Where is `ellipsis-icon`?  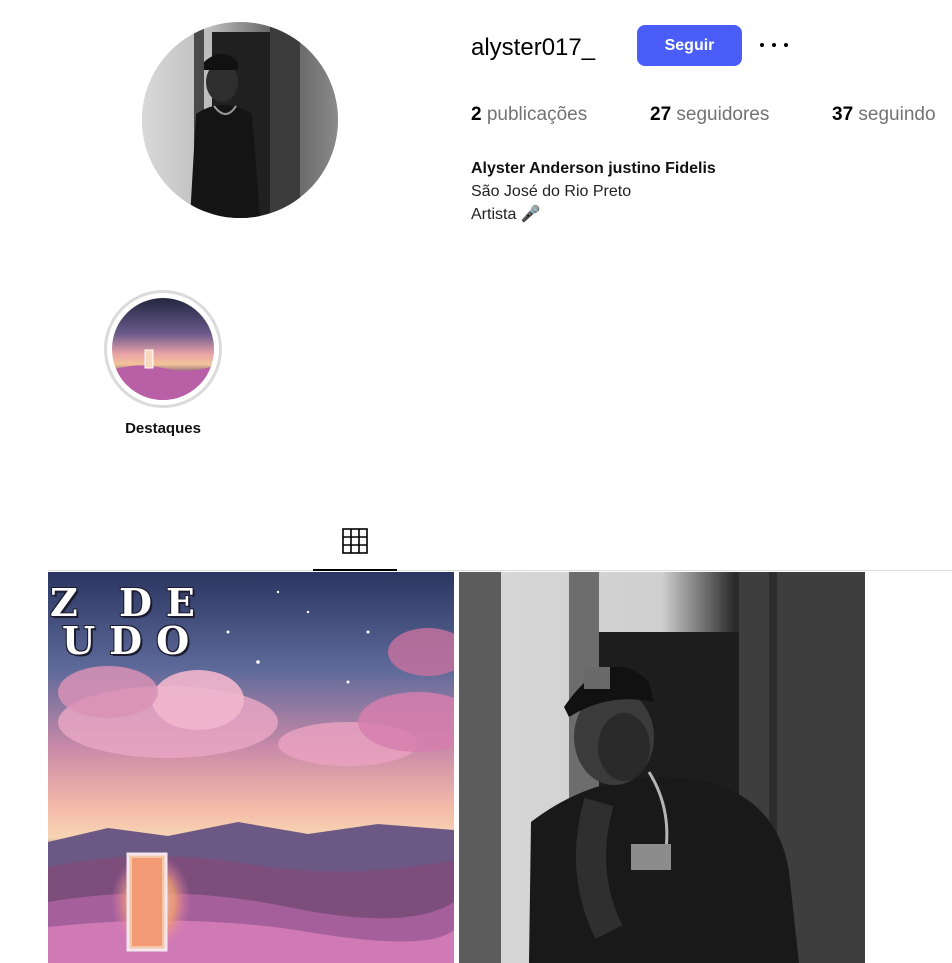
ellipsis-icon is located at coordinates (774, 45).